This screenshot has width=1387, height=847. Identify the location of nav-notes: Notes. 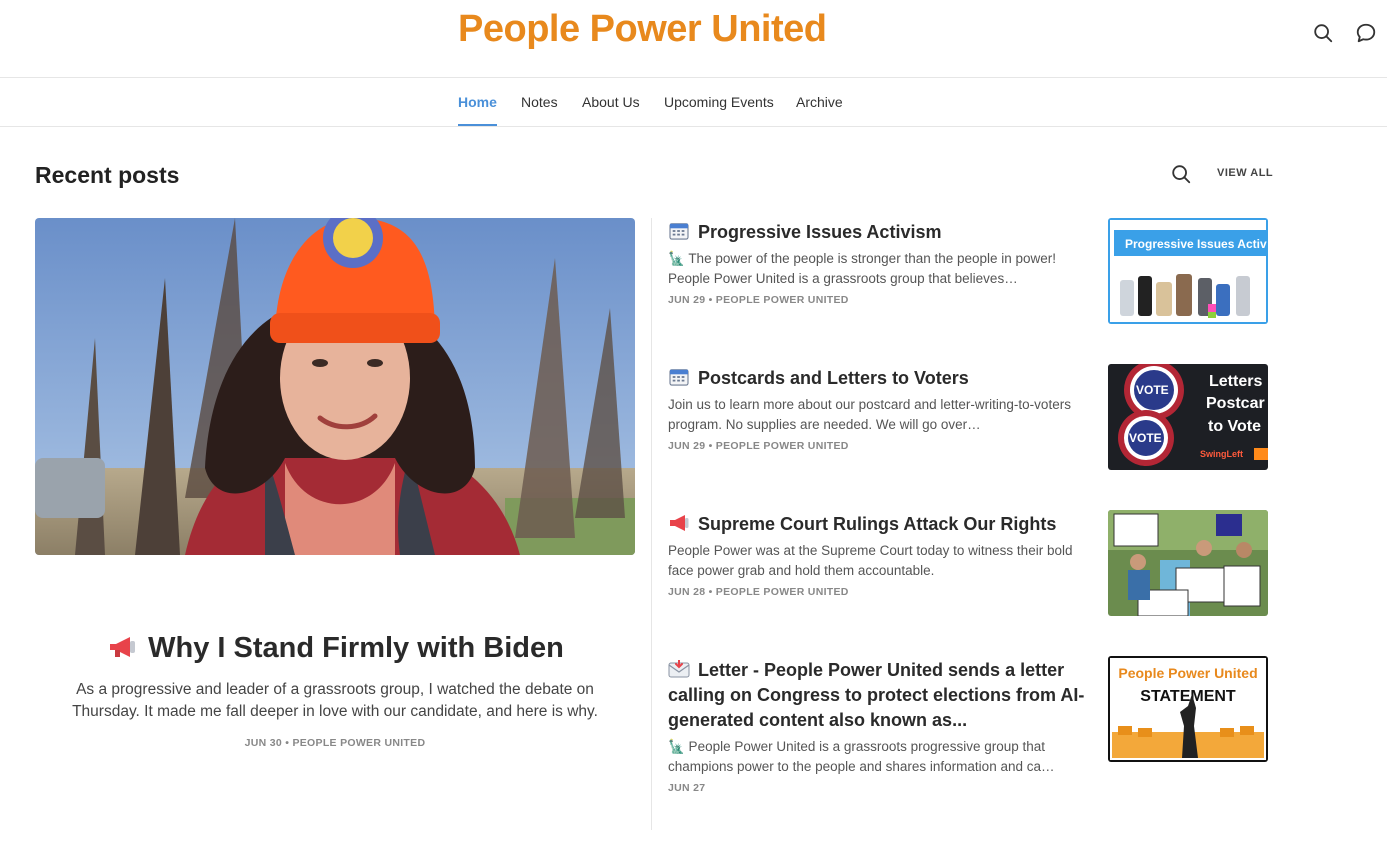
(539, 102).